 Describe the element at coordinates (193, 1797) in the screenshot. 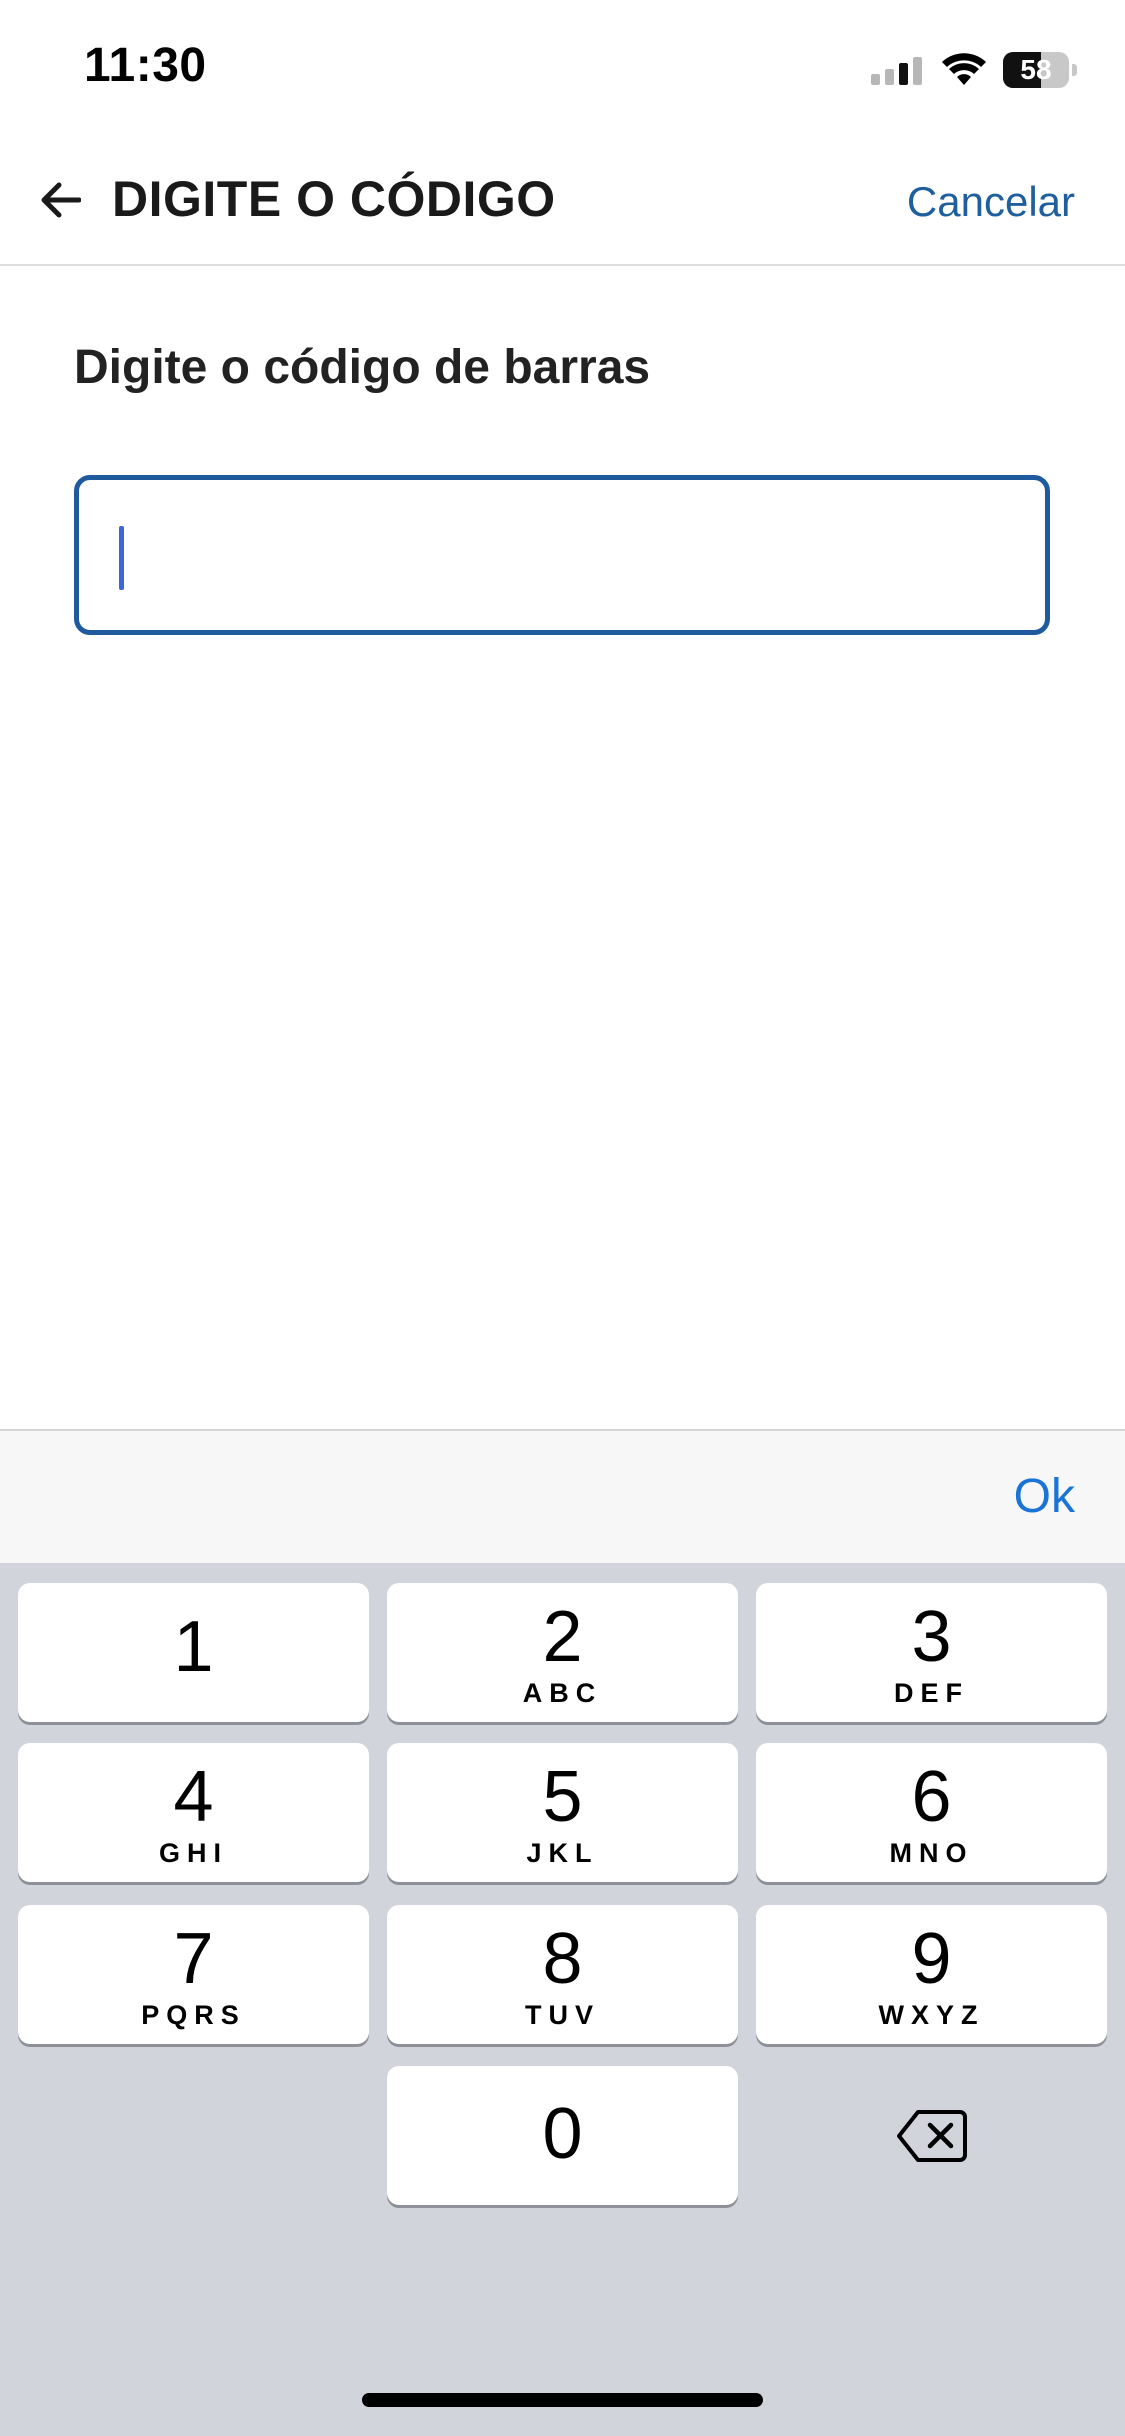

I see `key-digit: 4` at that location.